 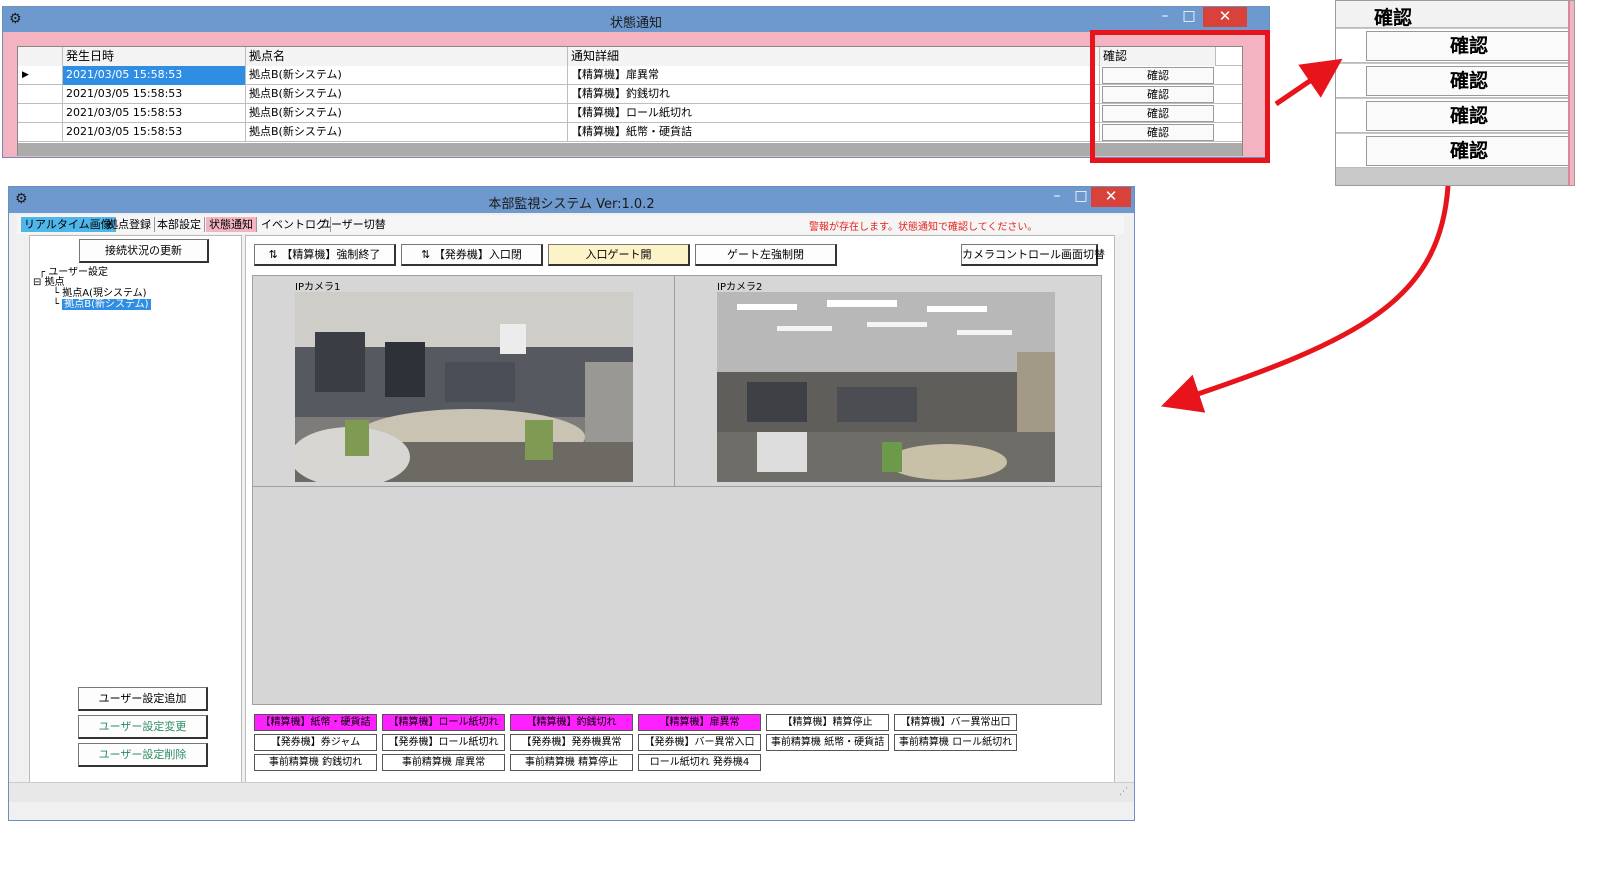 What do you see at coordinates (331, 254) in the screenshot?
I see `toolbar-label: 【精算機】強制終了` at bounding box center [331, 254].